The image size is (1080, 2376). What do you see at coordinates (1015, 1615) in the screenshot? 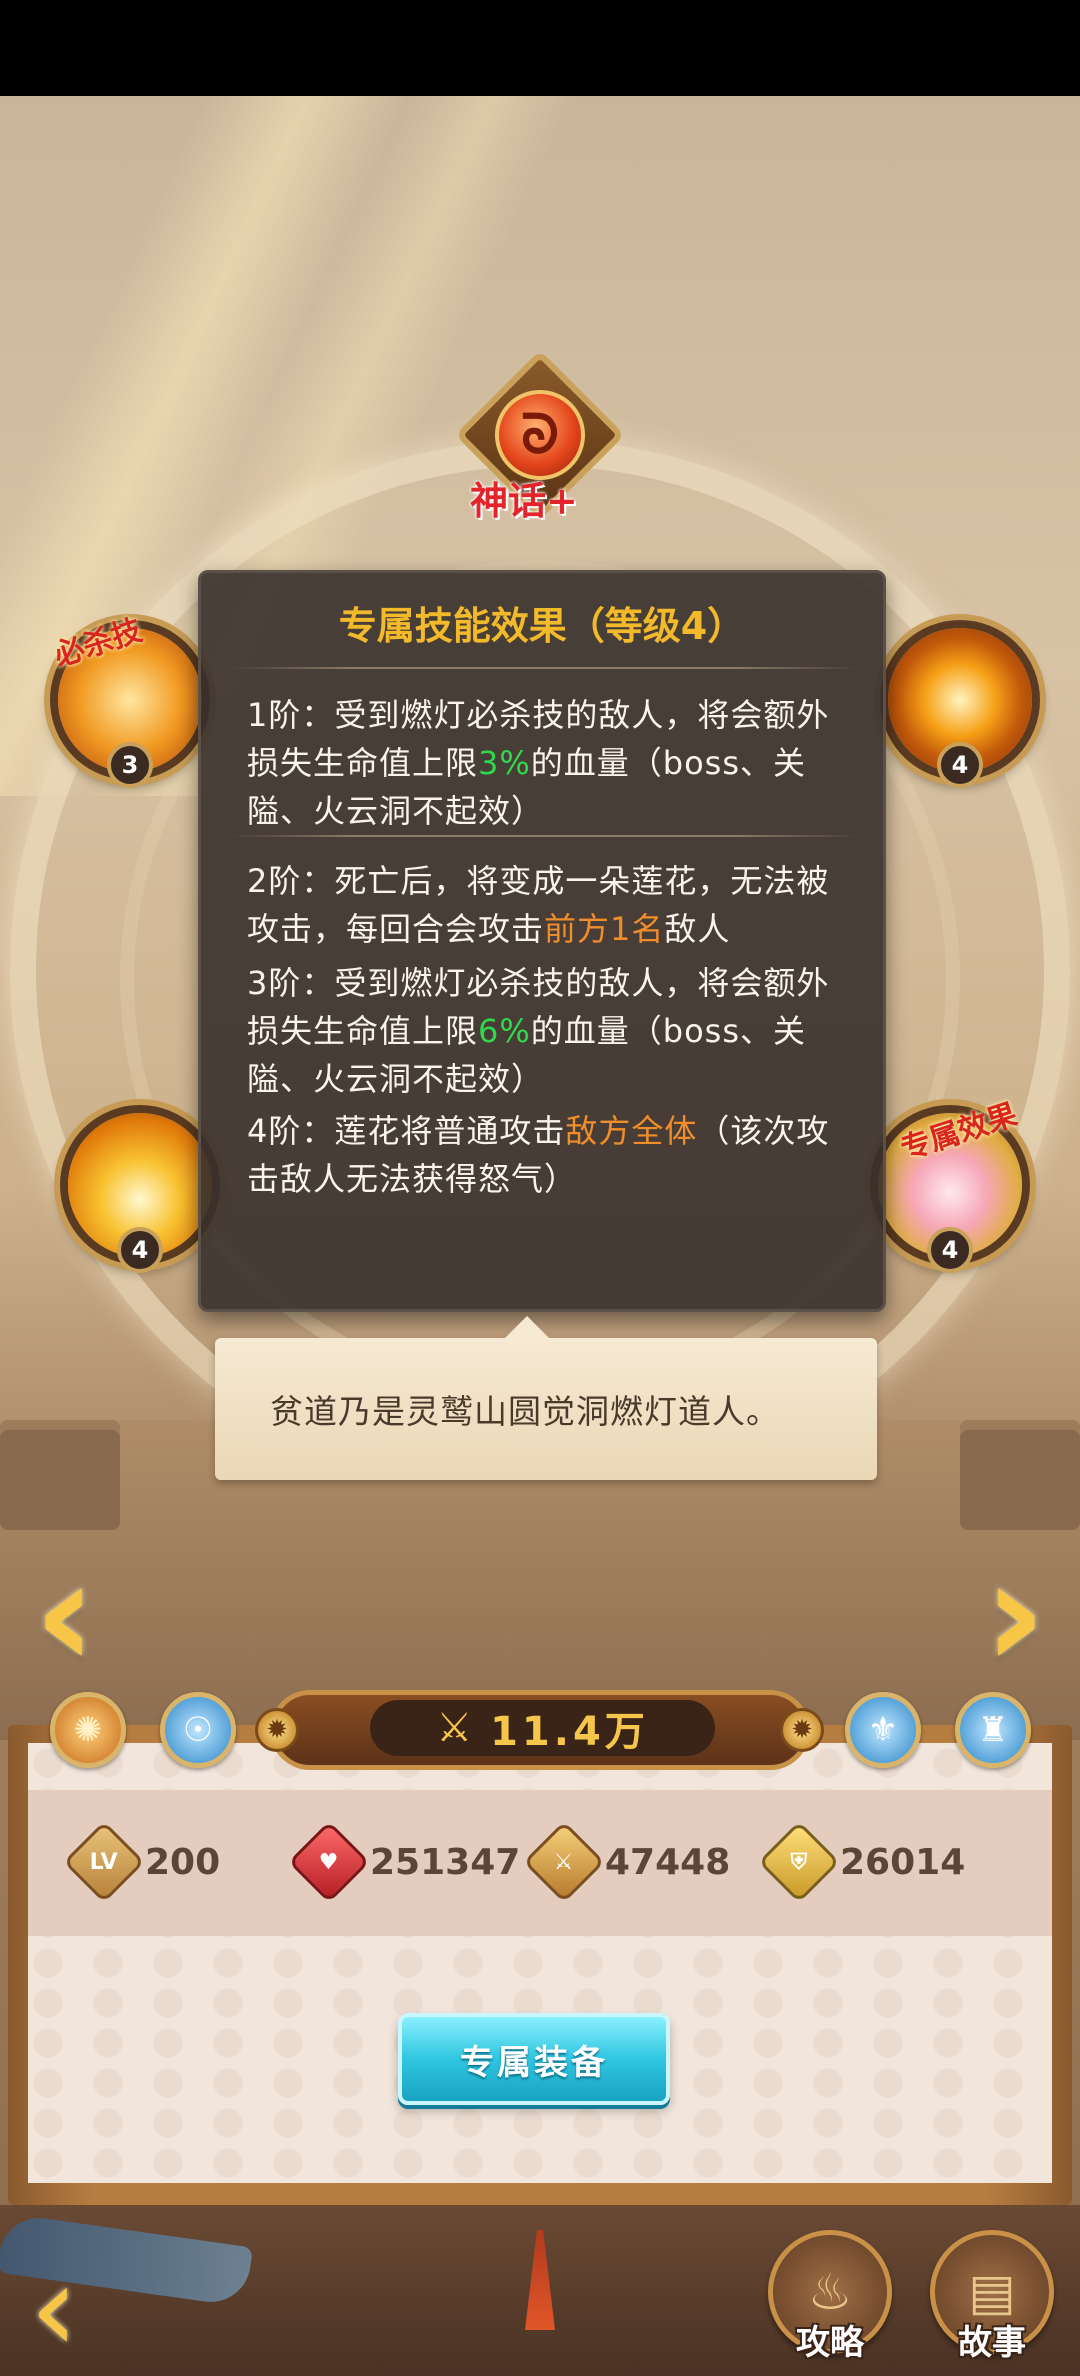
I see `next-hero-arrow-icon: ›` at bounding box center [1015, 1615].